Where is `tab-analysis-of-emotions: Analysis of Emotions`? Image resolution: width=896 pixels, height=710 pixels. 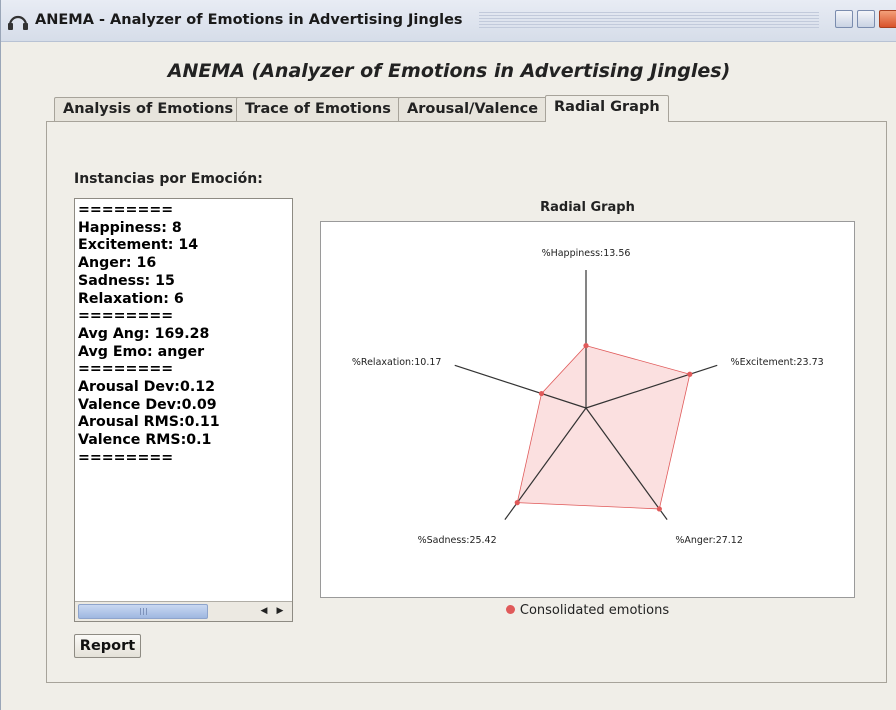 tab-analysis-of-emotions: Analysis of Emotions is located at coordinates (148, 109).